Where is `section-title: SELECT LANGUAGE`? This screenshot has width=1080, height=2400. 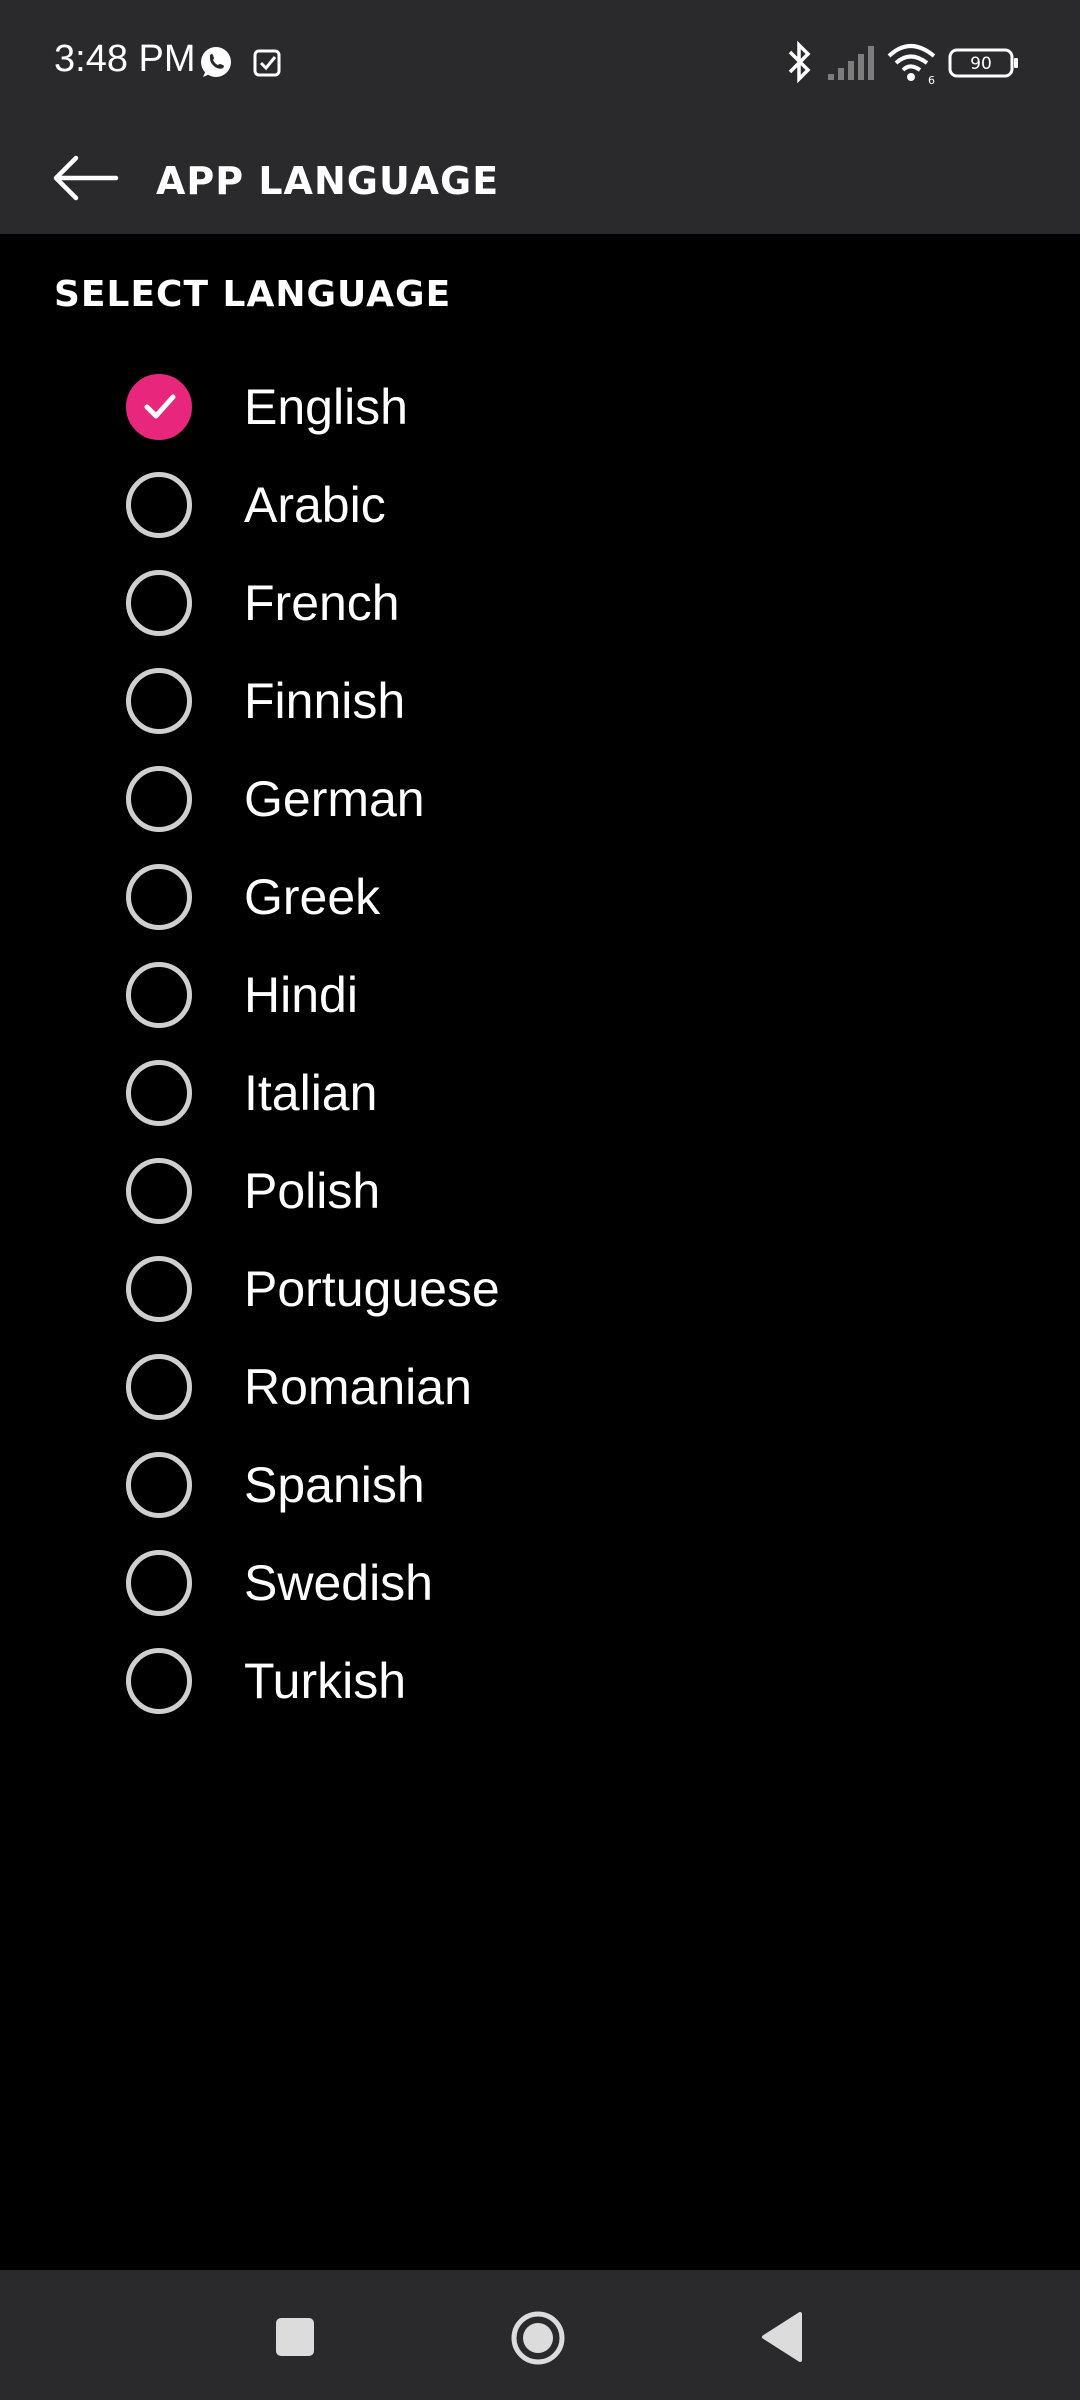 section-title: SELECT LANGUAGE is located at coordinates (253, 294).